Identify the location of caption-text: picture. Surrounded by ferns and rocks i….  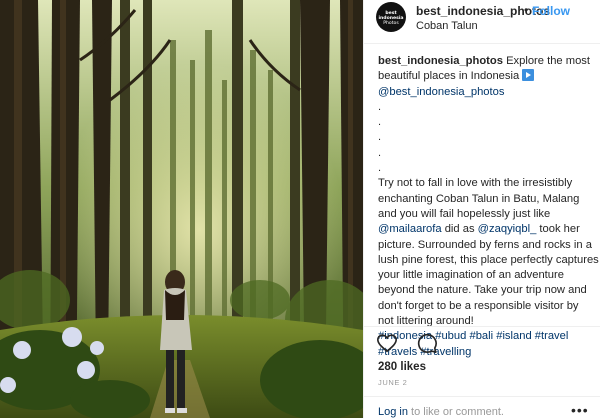
(485, 244).